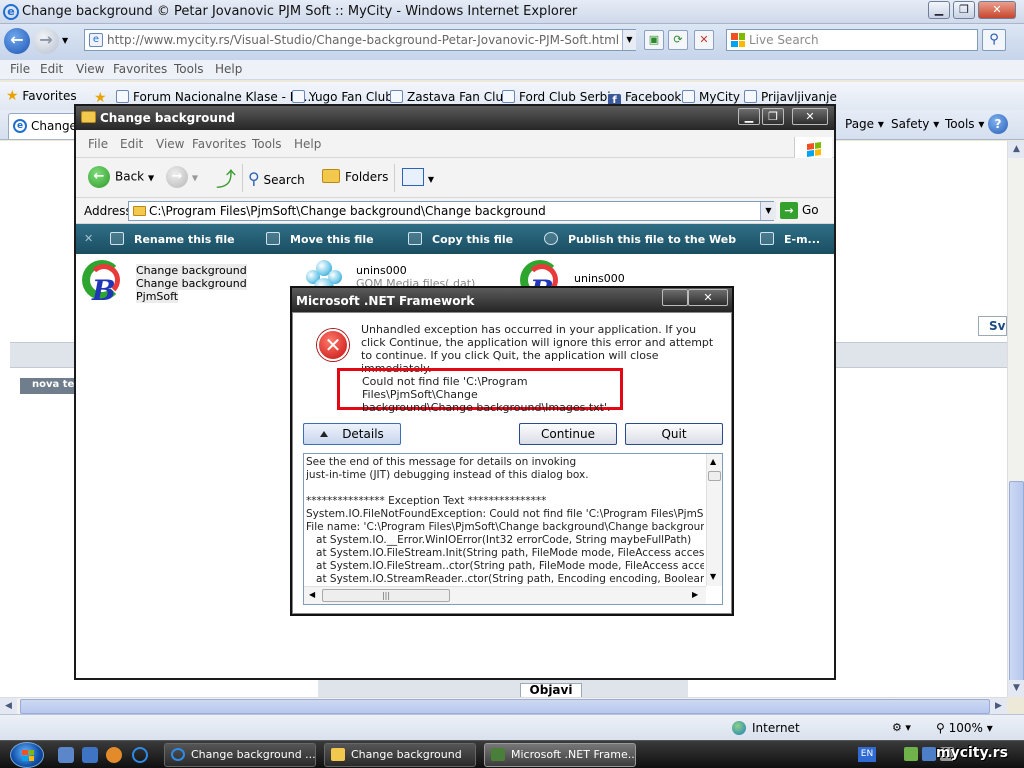 Image resolution: width=1024 pixels, height=768 pixels. What do you see at coordinates (90, 69) in the screenshot?
I see `ie-menu-view: View` at bounding box center [90, 69].